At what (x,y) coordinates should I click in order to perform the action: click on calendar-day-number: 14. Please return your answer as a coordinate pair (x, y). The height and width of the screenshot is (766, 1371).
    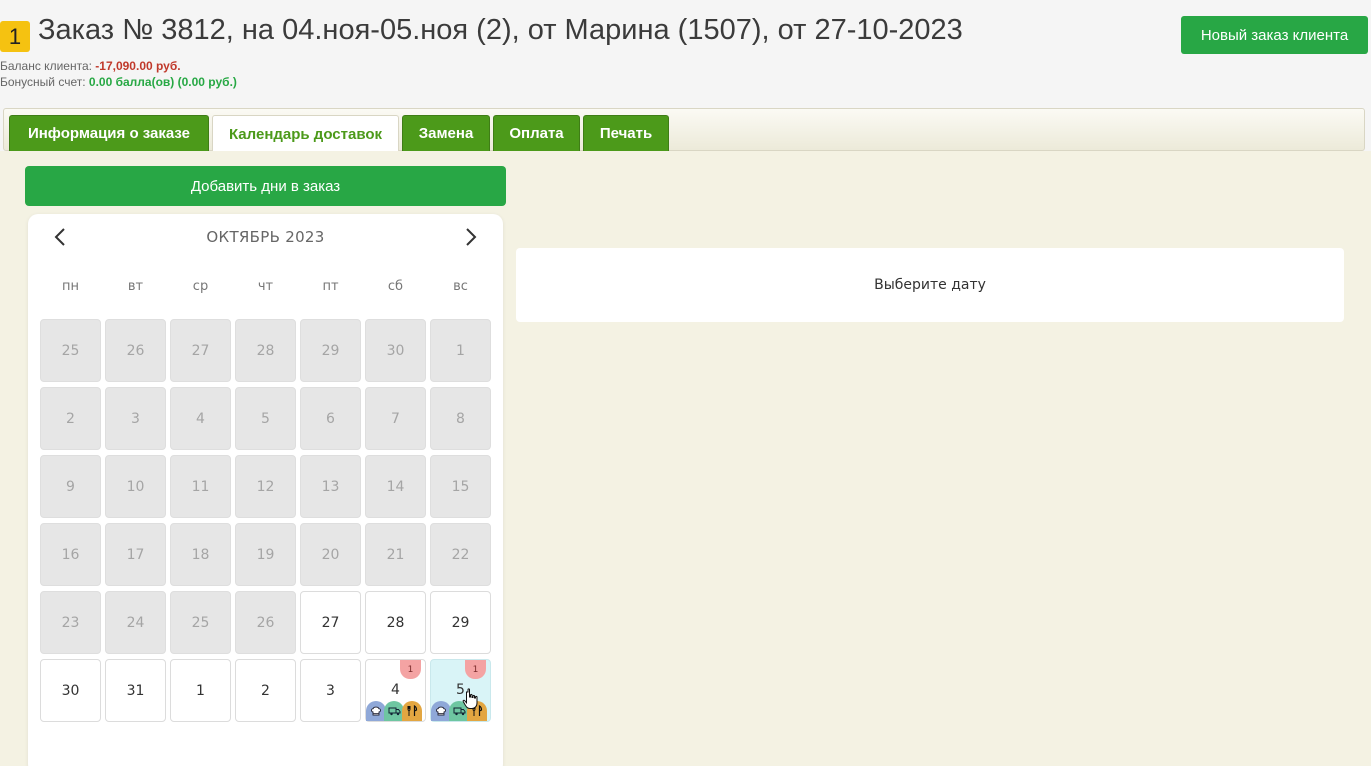
    Looking at the image, I should click on (395, 486).